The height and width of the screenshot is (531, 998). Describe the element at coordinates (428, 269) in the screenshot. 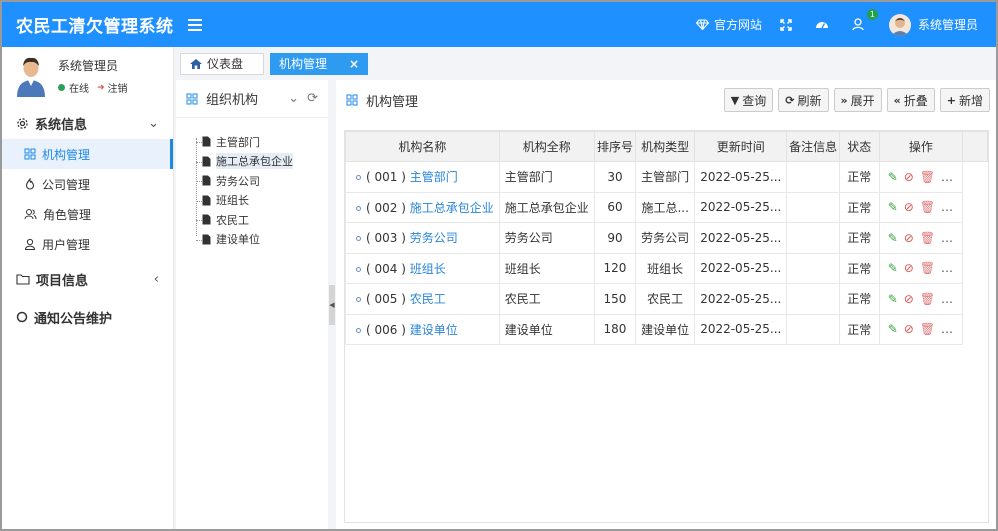

I see `org-name-link: 班组长` at that location.